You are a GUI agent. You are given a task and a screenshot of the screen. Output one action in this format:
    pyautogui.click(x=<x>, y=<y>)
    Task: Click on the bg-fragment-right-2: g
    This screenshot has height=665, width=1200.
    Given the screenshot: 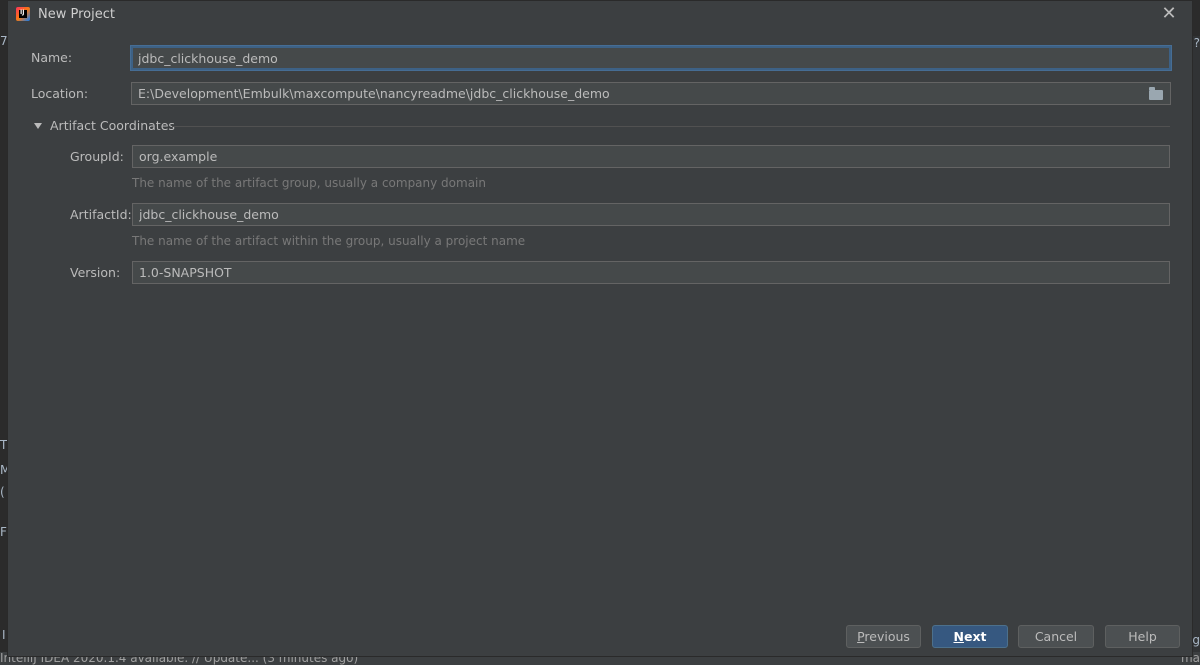 What is the action you would take?
    pyautogui.click(x=1196, y=640)
    